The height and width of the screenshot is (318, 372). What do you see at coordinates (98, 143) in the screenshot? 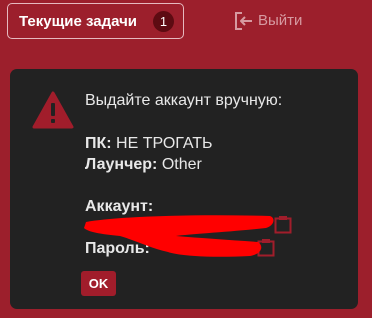
I see `pc-label: ПК:` at bounding box center [98, 143].